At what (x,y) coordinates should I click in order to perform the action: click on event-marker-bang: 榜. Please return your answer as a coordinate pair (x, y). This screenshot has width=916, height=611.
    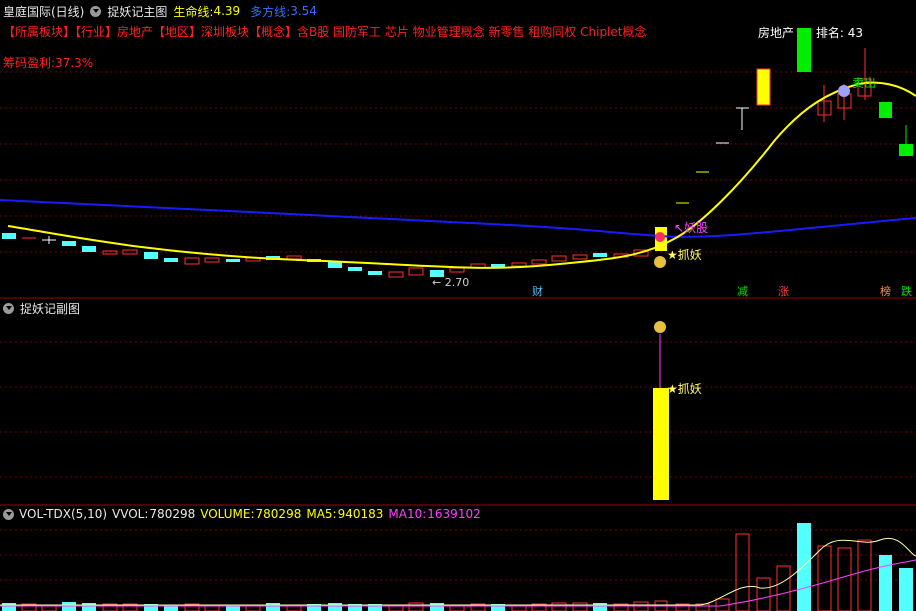
    Looking at the image, I should click on (885, 291).